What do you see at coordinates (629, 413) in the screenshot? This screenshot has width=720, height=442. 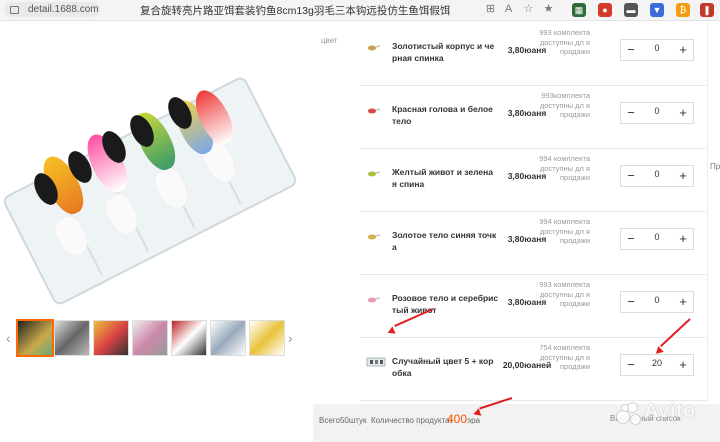 I see `avito-logo-icon` at bounding box center [629, 413].